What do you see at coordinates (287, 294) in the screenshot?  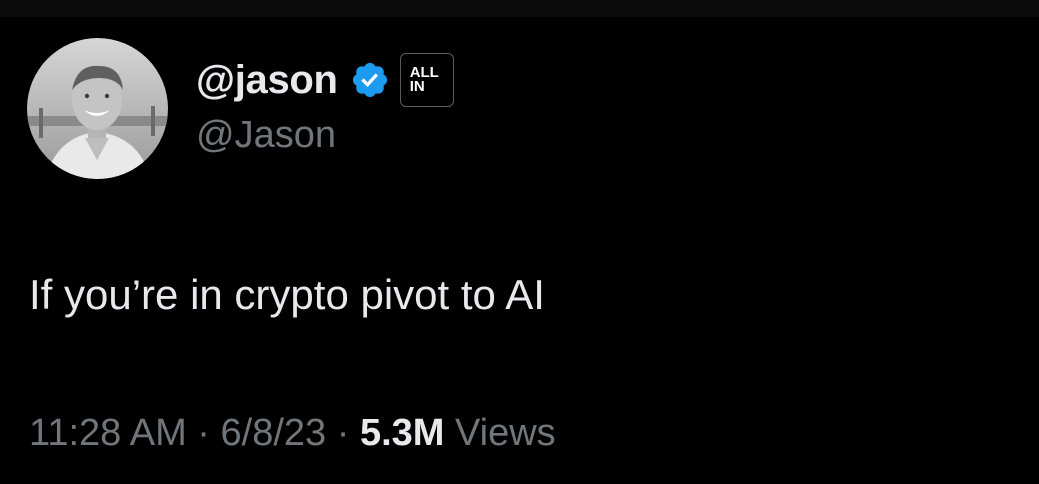 I see `tweet-text: If you’re in crypto pivot to AI` at bounding box center [287, 294].